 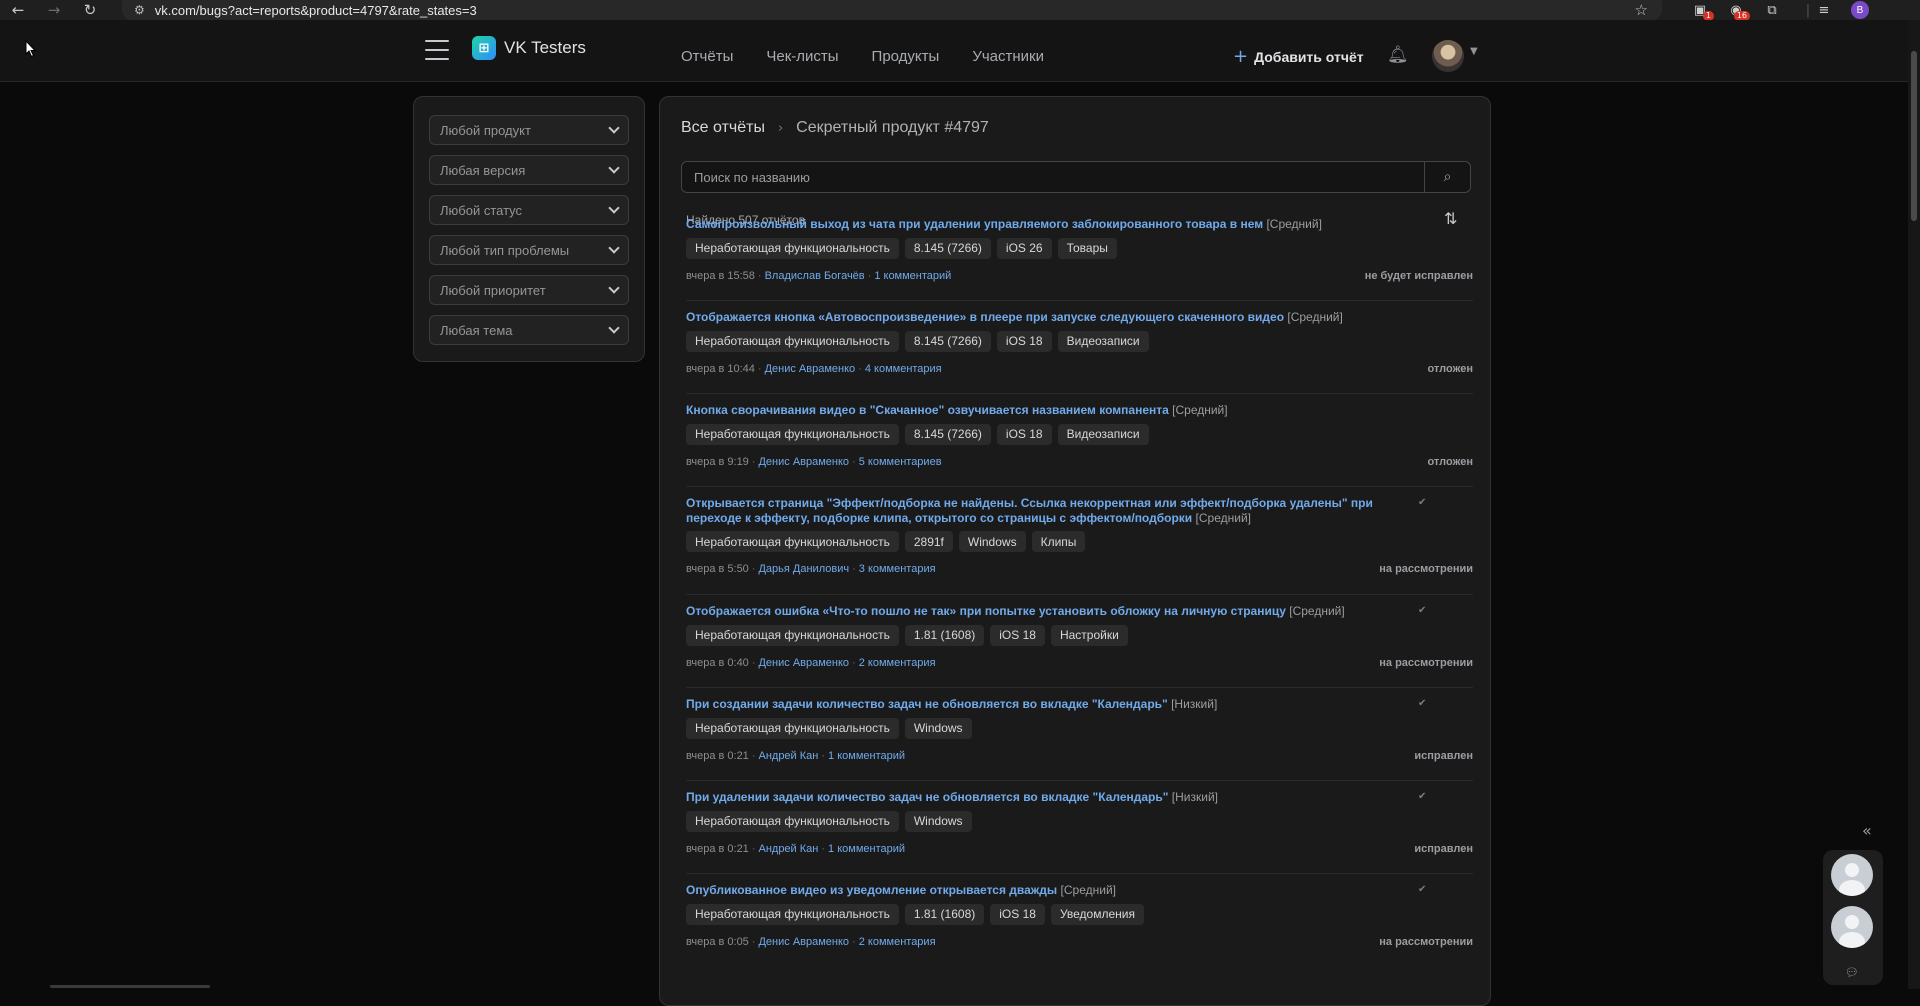 I want to click on filter-status-select: Любой статус, so click(x=529, y=210).